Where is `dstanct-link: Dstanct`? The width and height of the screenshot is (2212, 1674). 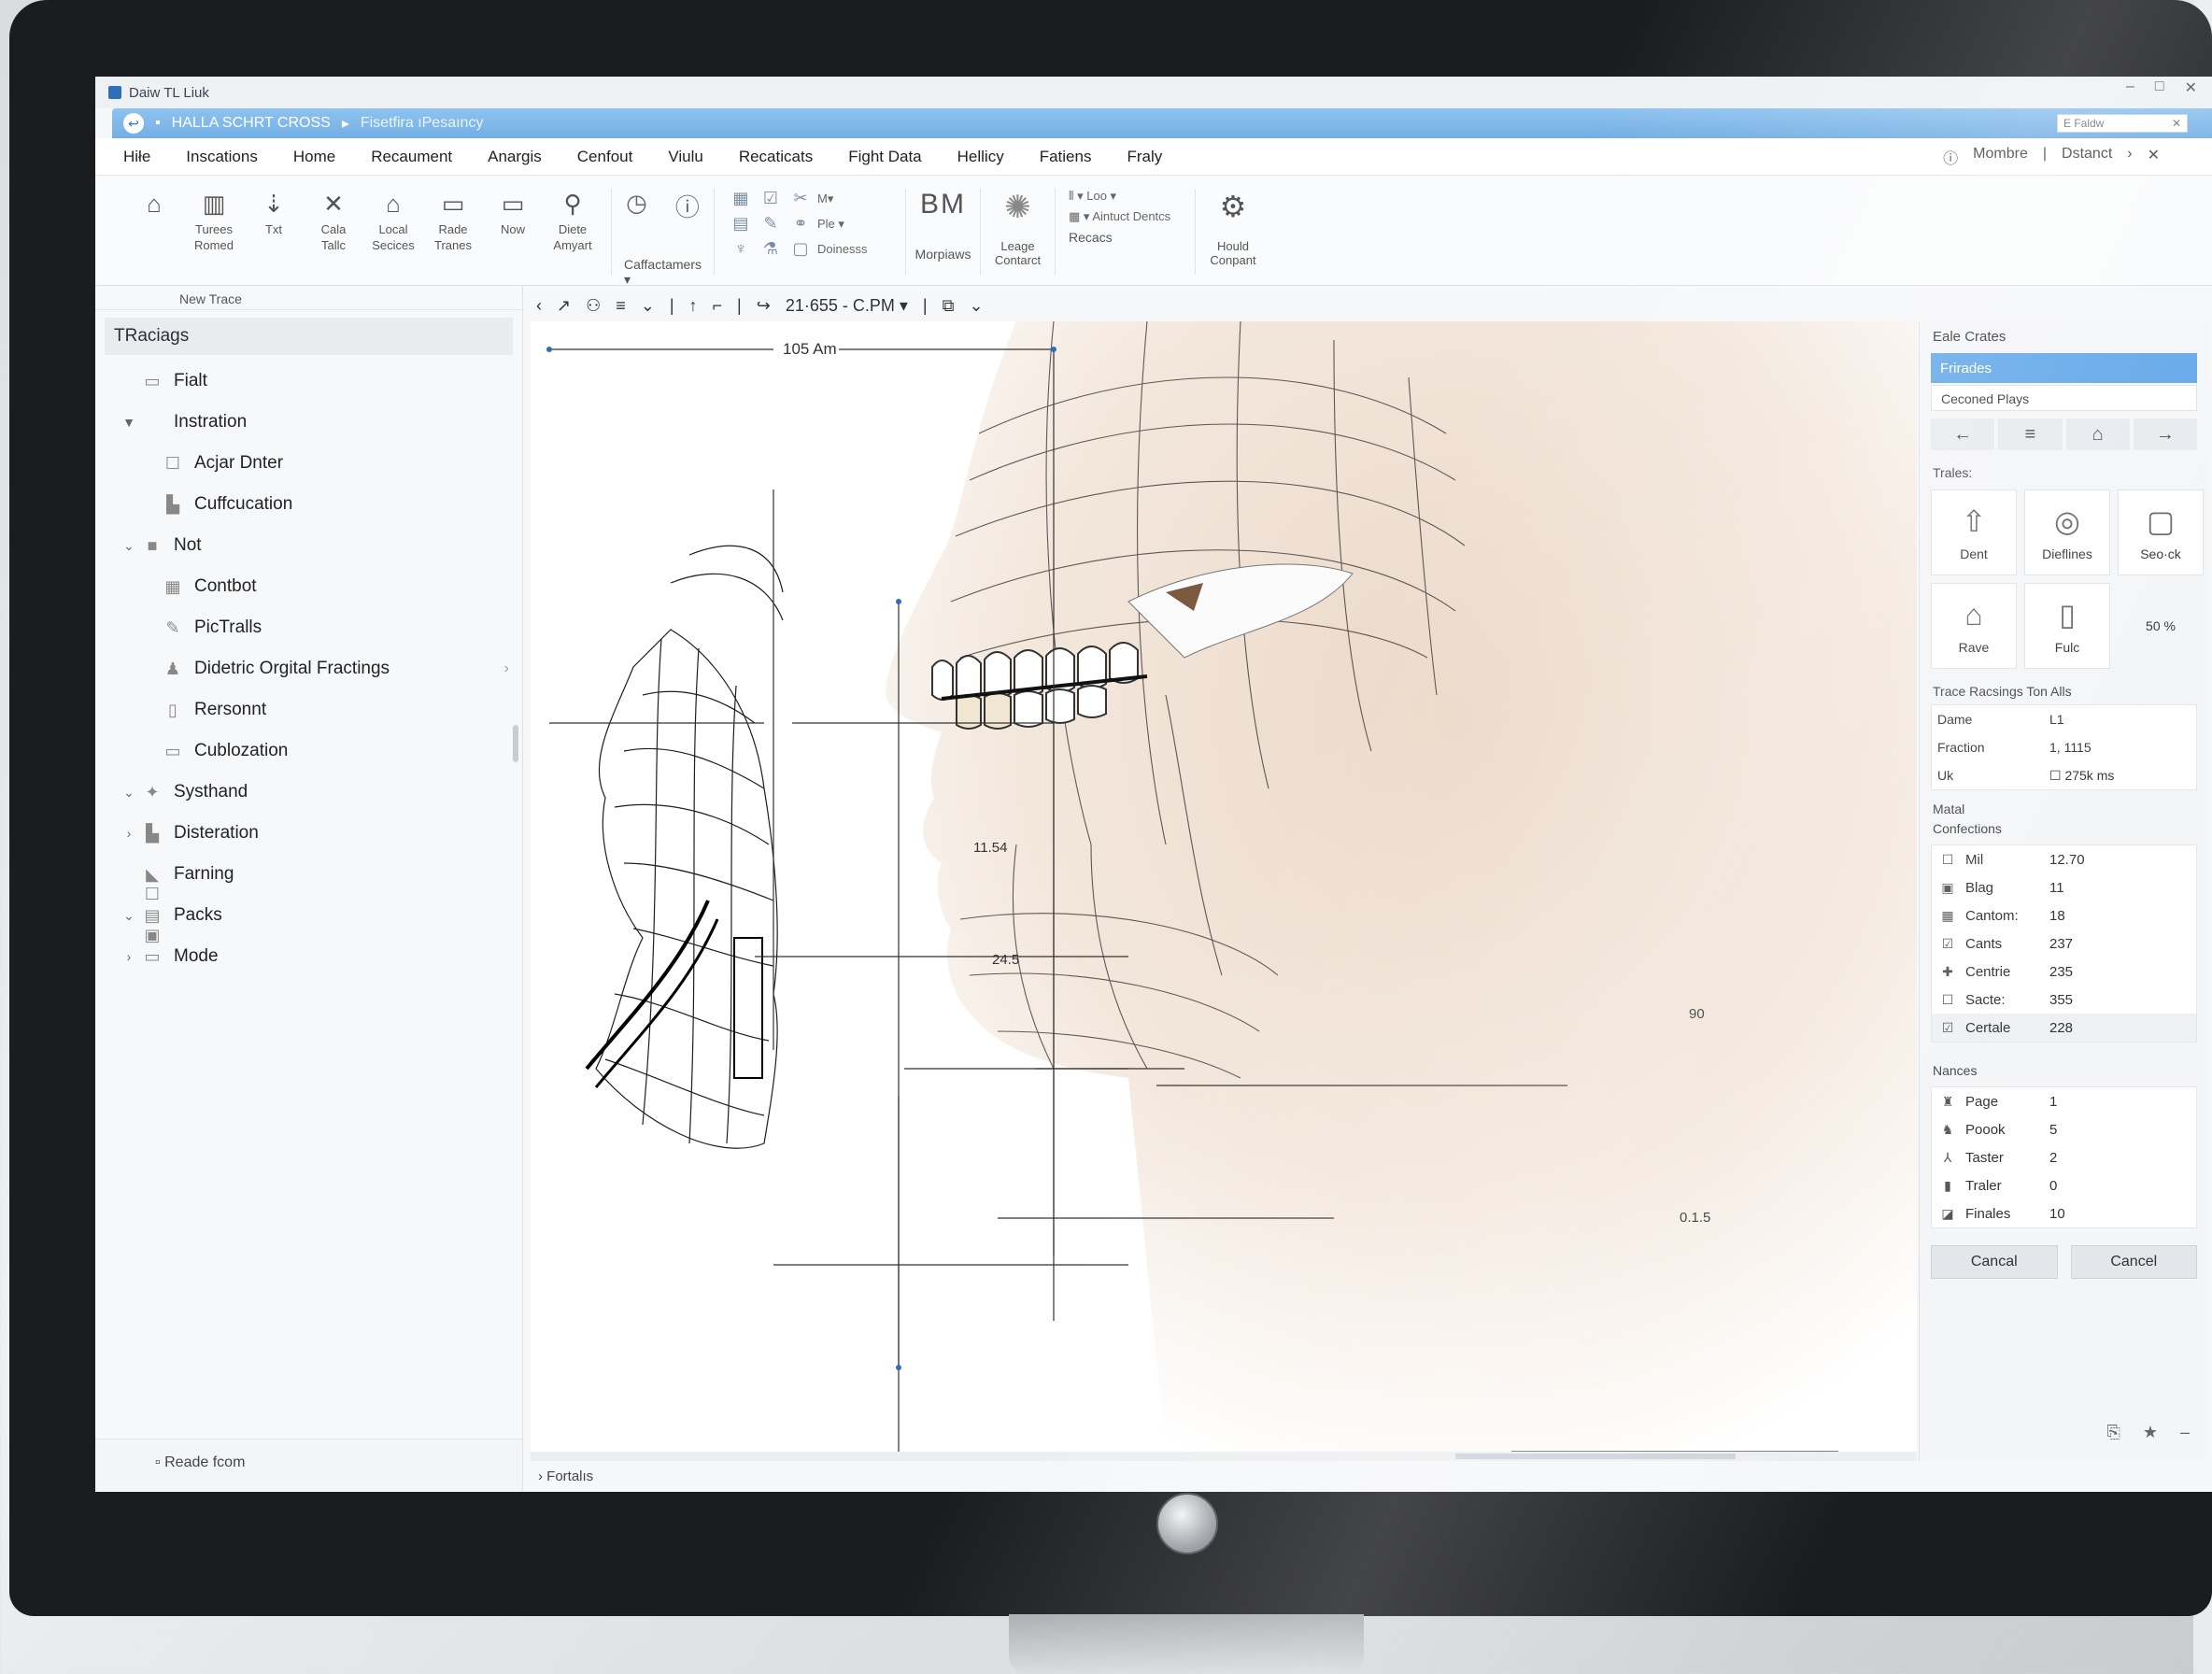 dstanct-link: Dstanct is located at coordinates (2087, 157).